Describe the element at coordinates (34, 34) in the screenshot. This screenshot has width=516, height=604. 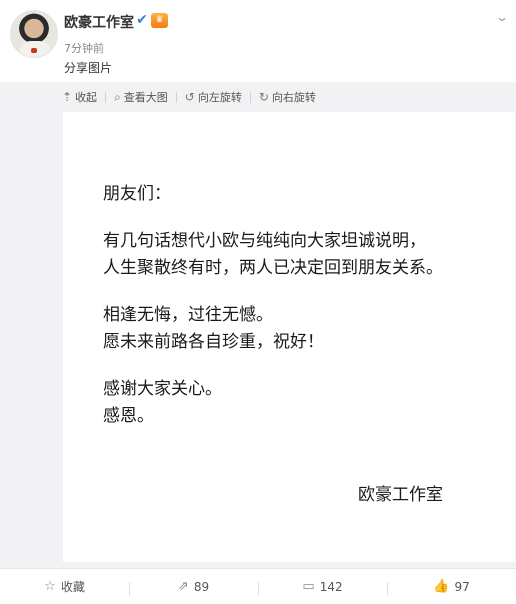
I see `avatar` at that location.